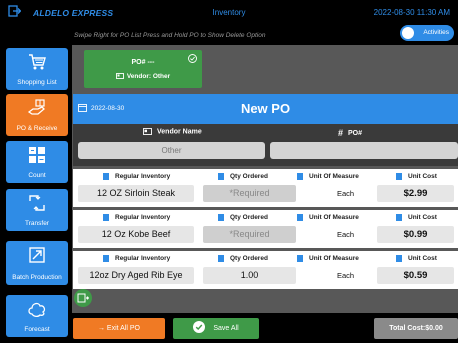 The width and height of the screenshot is (458, 343). What do you see at coordinates (143, 69) in the screenshot?
I see `po-card: PO# --- Vendor: Other` at bounding box center [143, 69].